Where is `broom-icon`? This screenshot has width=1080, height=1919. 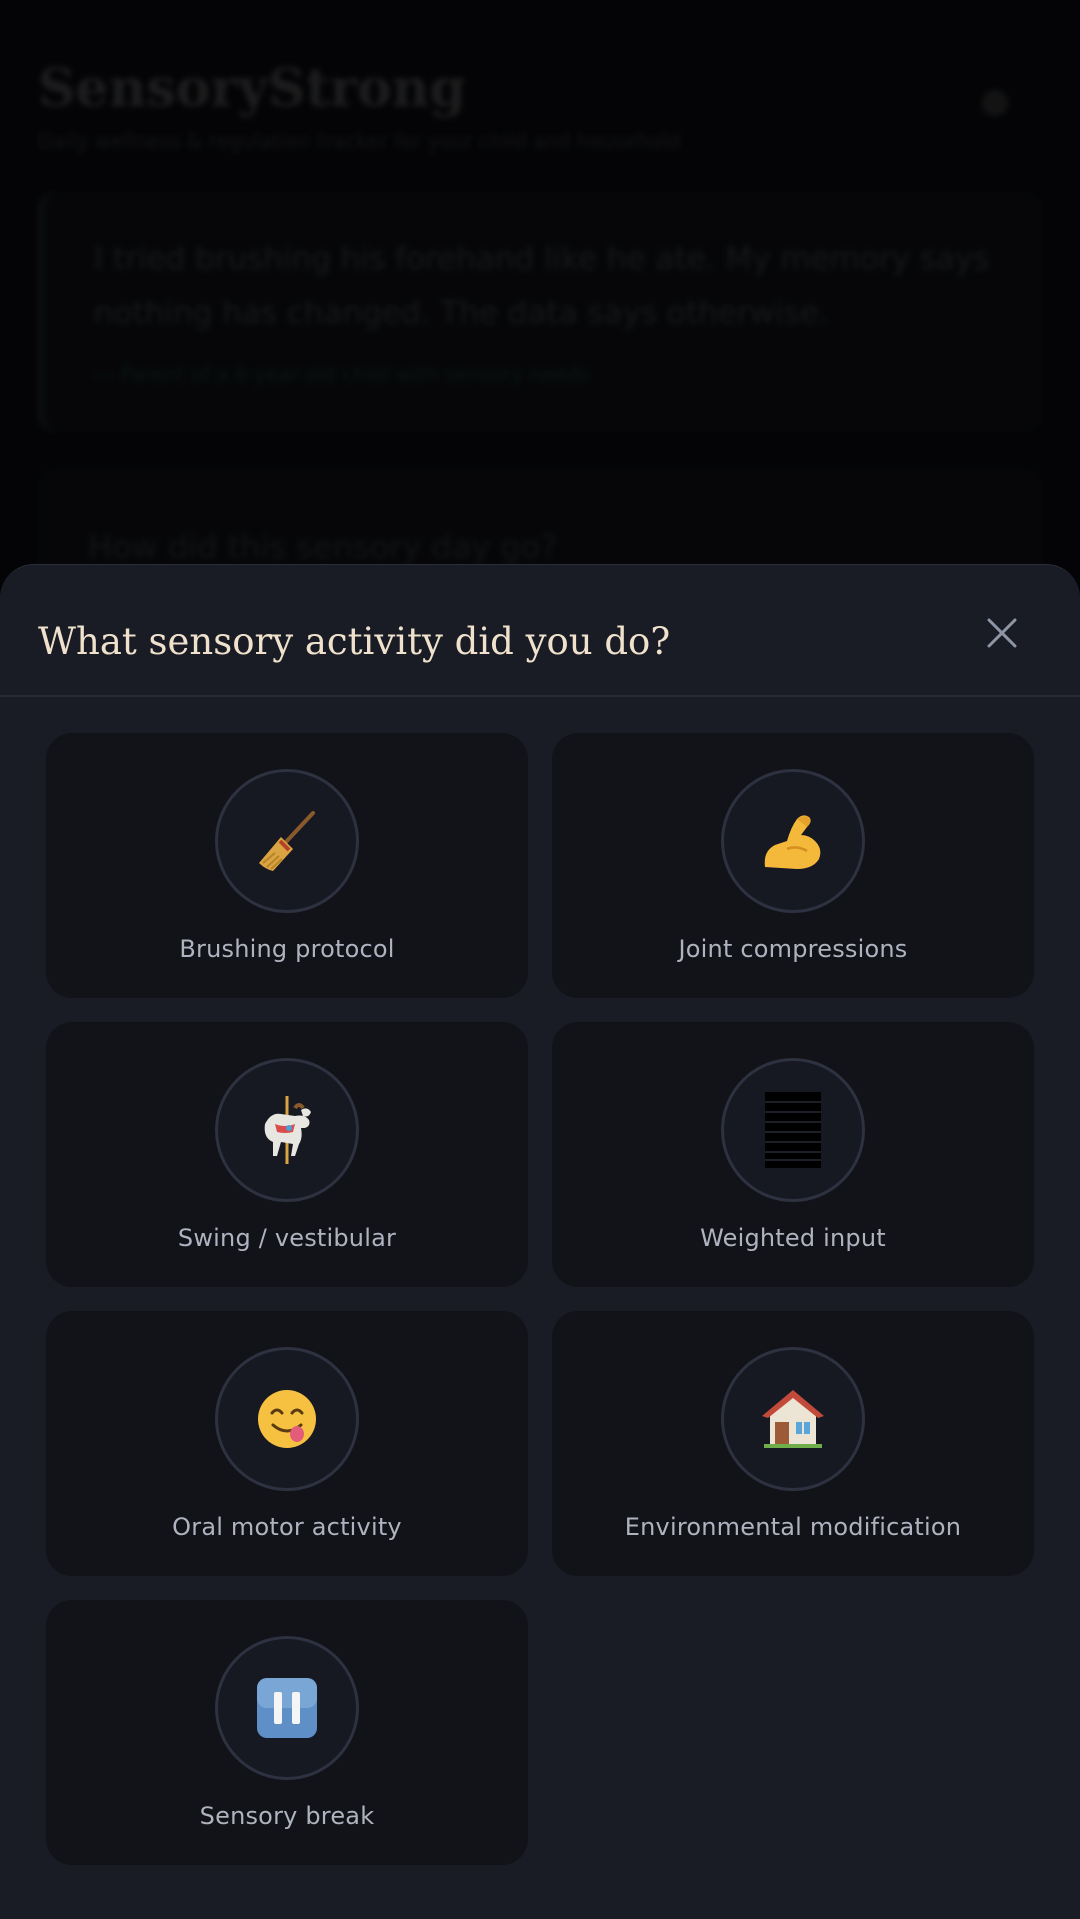
broom-icon is located at coordinates (287, 841).